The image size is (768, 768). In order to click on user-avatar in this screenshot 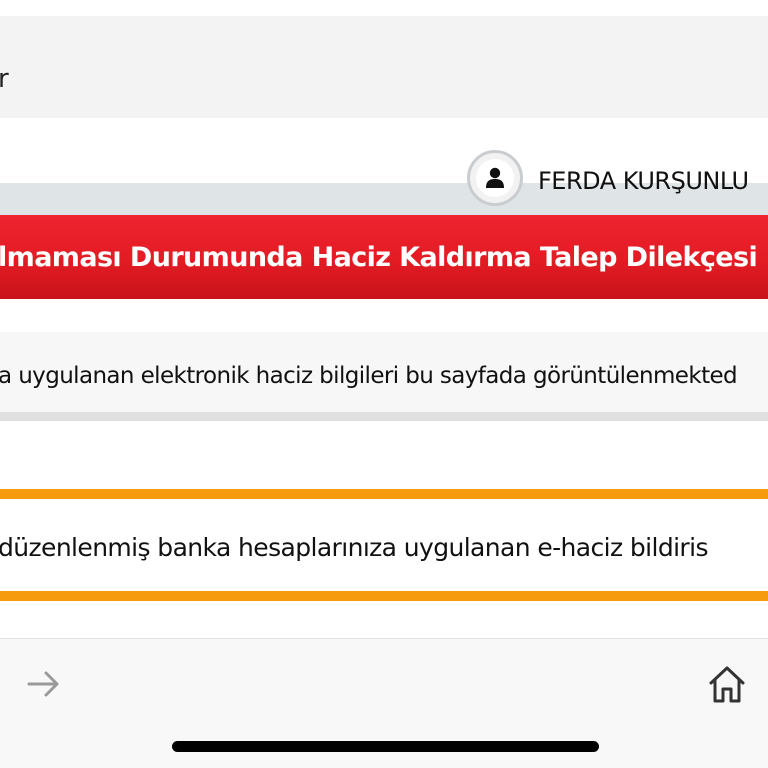, I will do `click(495, 178)`.